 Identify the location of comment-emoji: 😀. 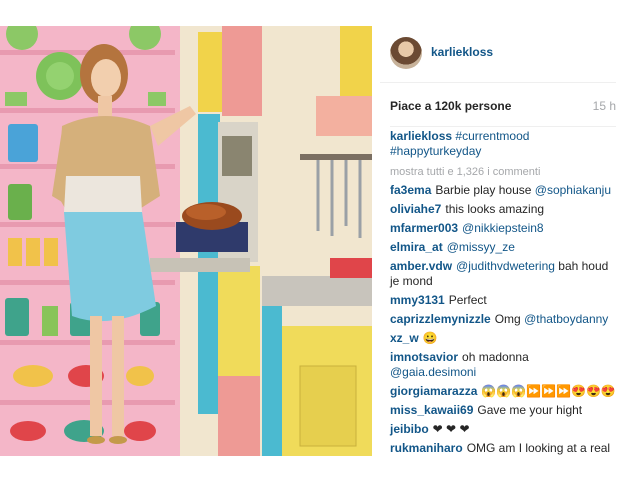
(430, 338).